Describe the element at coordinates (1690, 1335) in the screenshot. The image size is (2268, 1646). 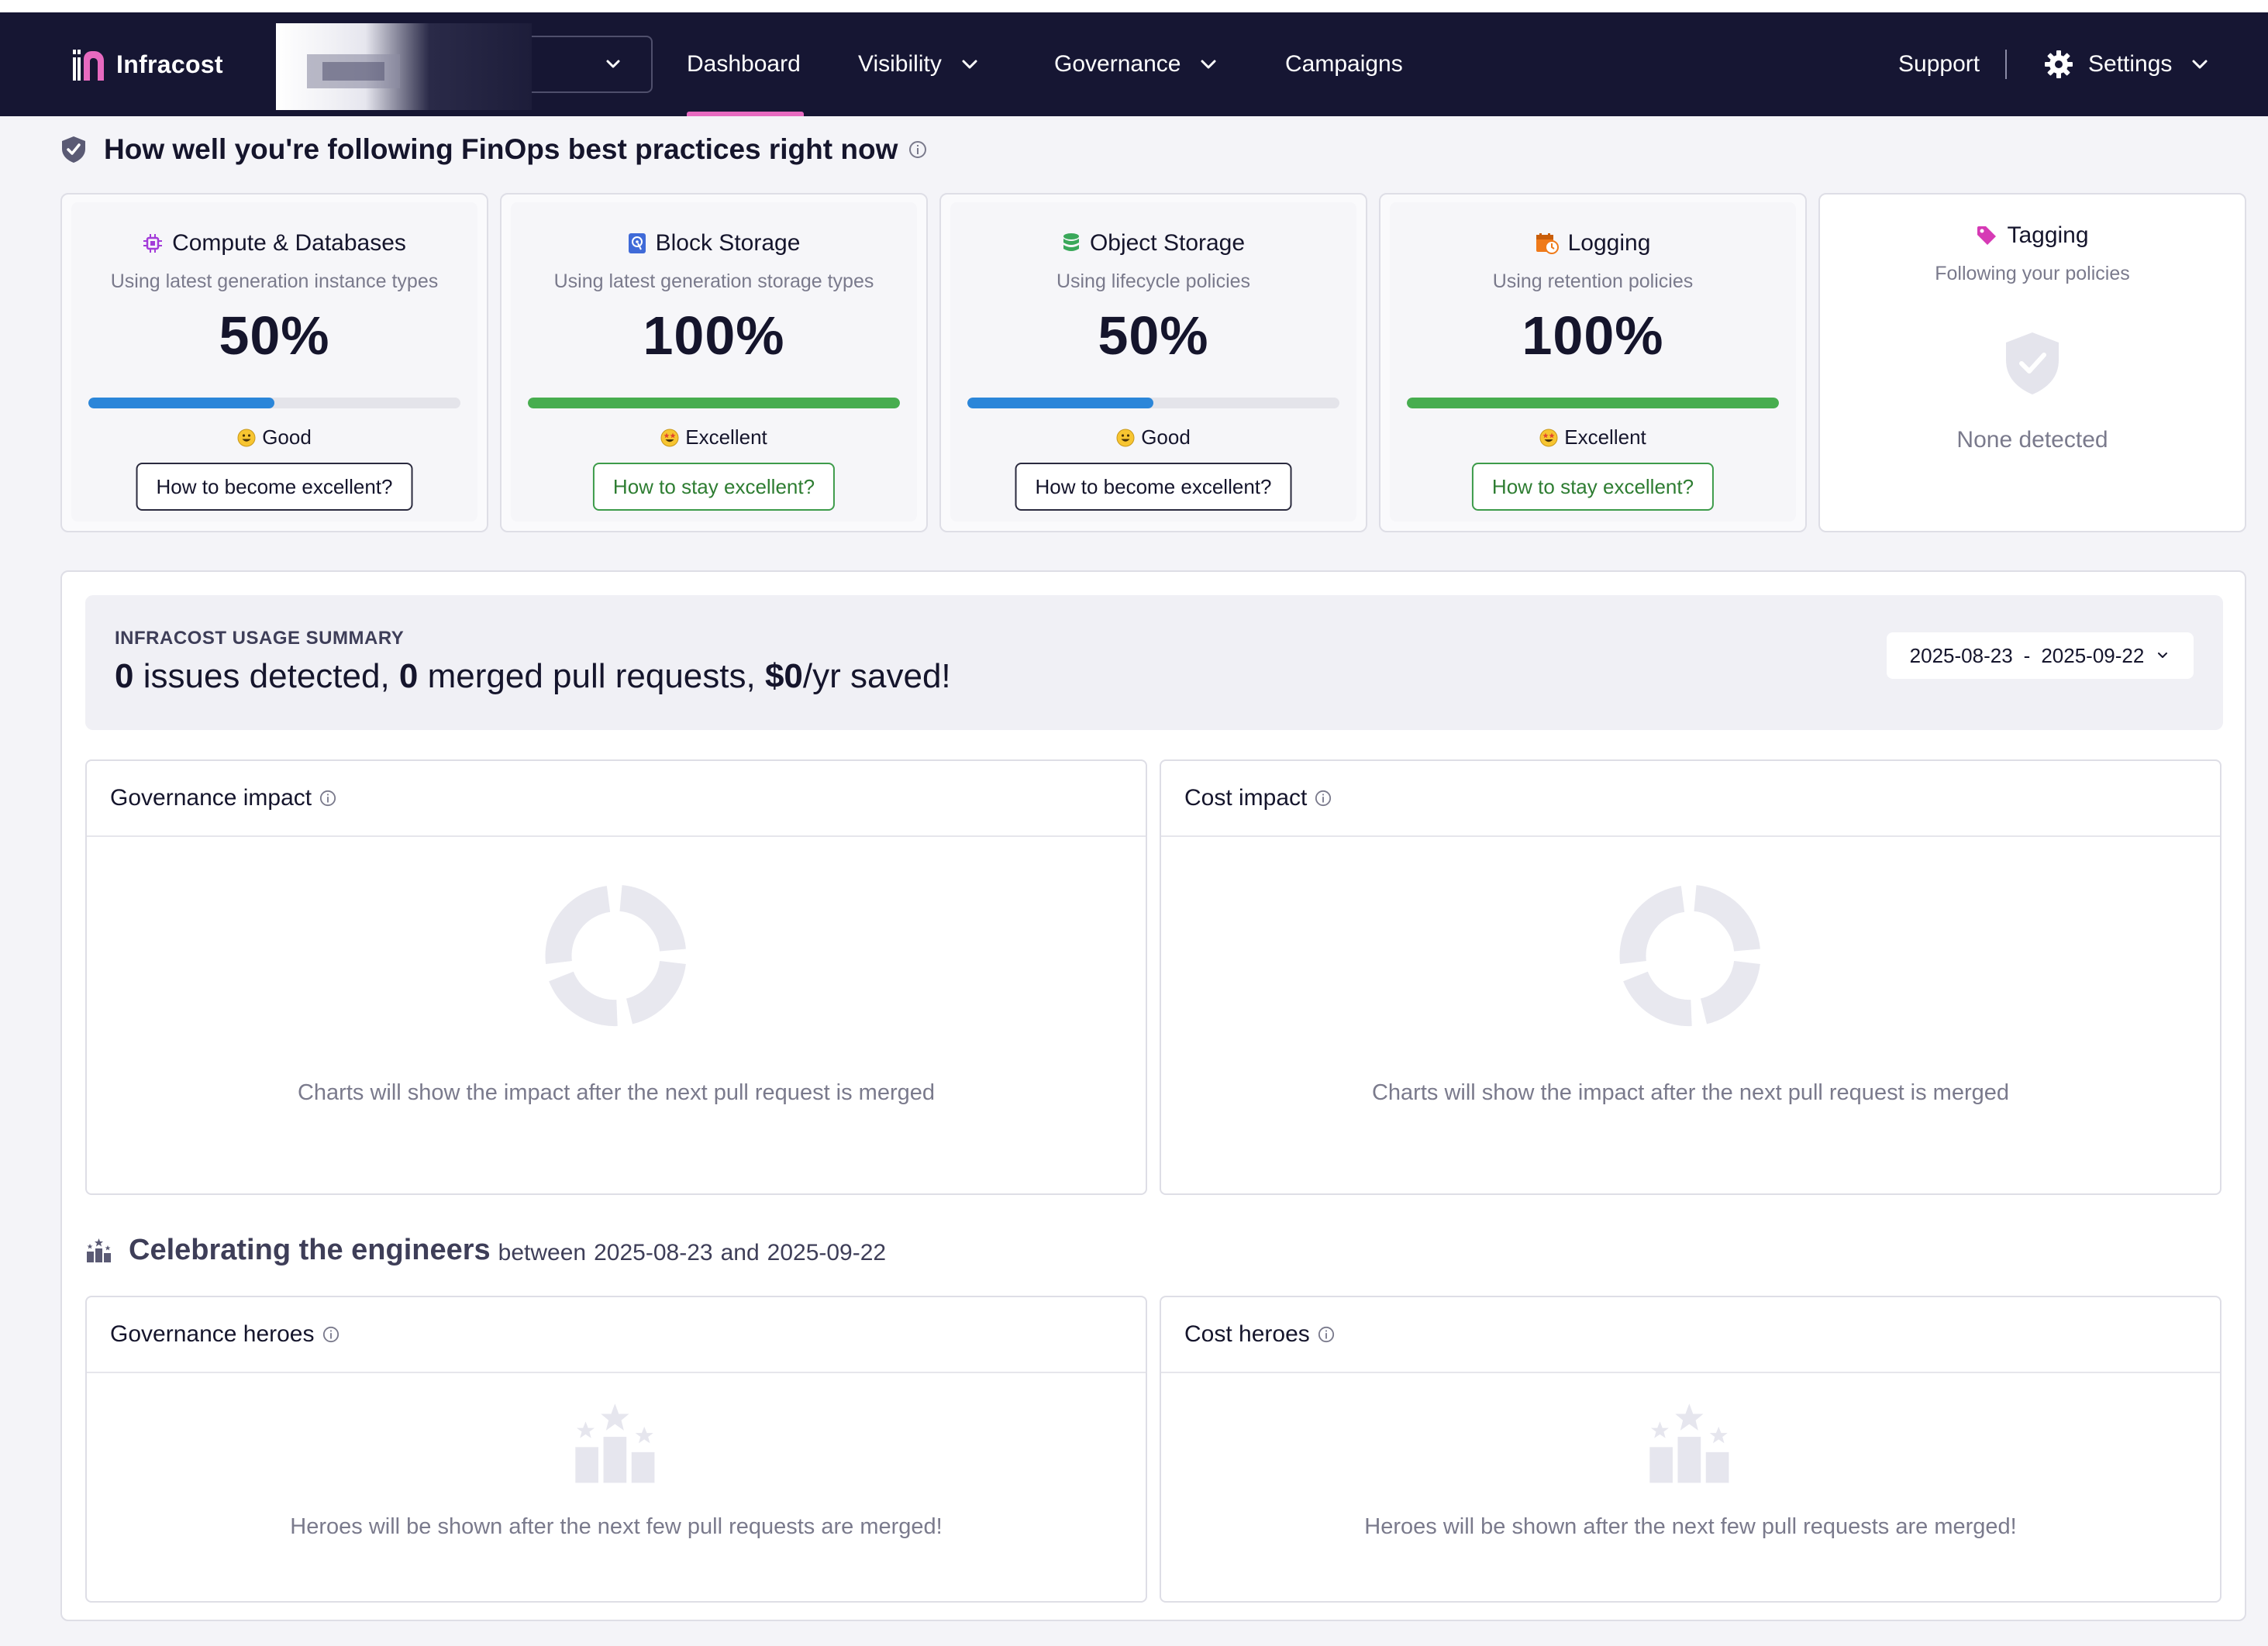
I see `panel-header: Cost heroes` at that location.